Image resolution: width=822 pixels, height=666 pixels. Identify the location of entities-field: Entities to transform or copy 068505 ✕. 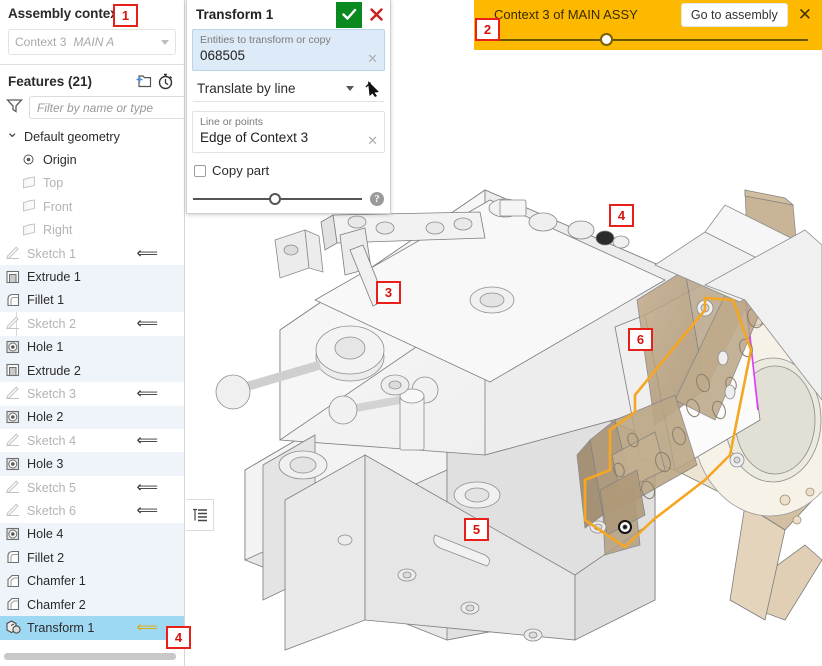
(288, 50).